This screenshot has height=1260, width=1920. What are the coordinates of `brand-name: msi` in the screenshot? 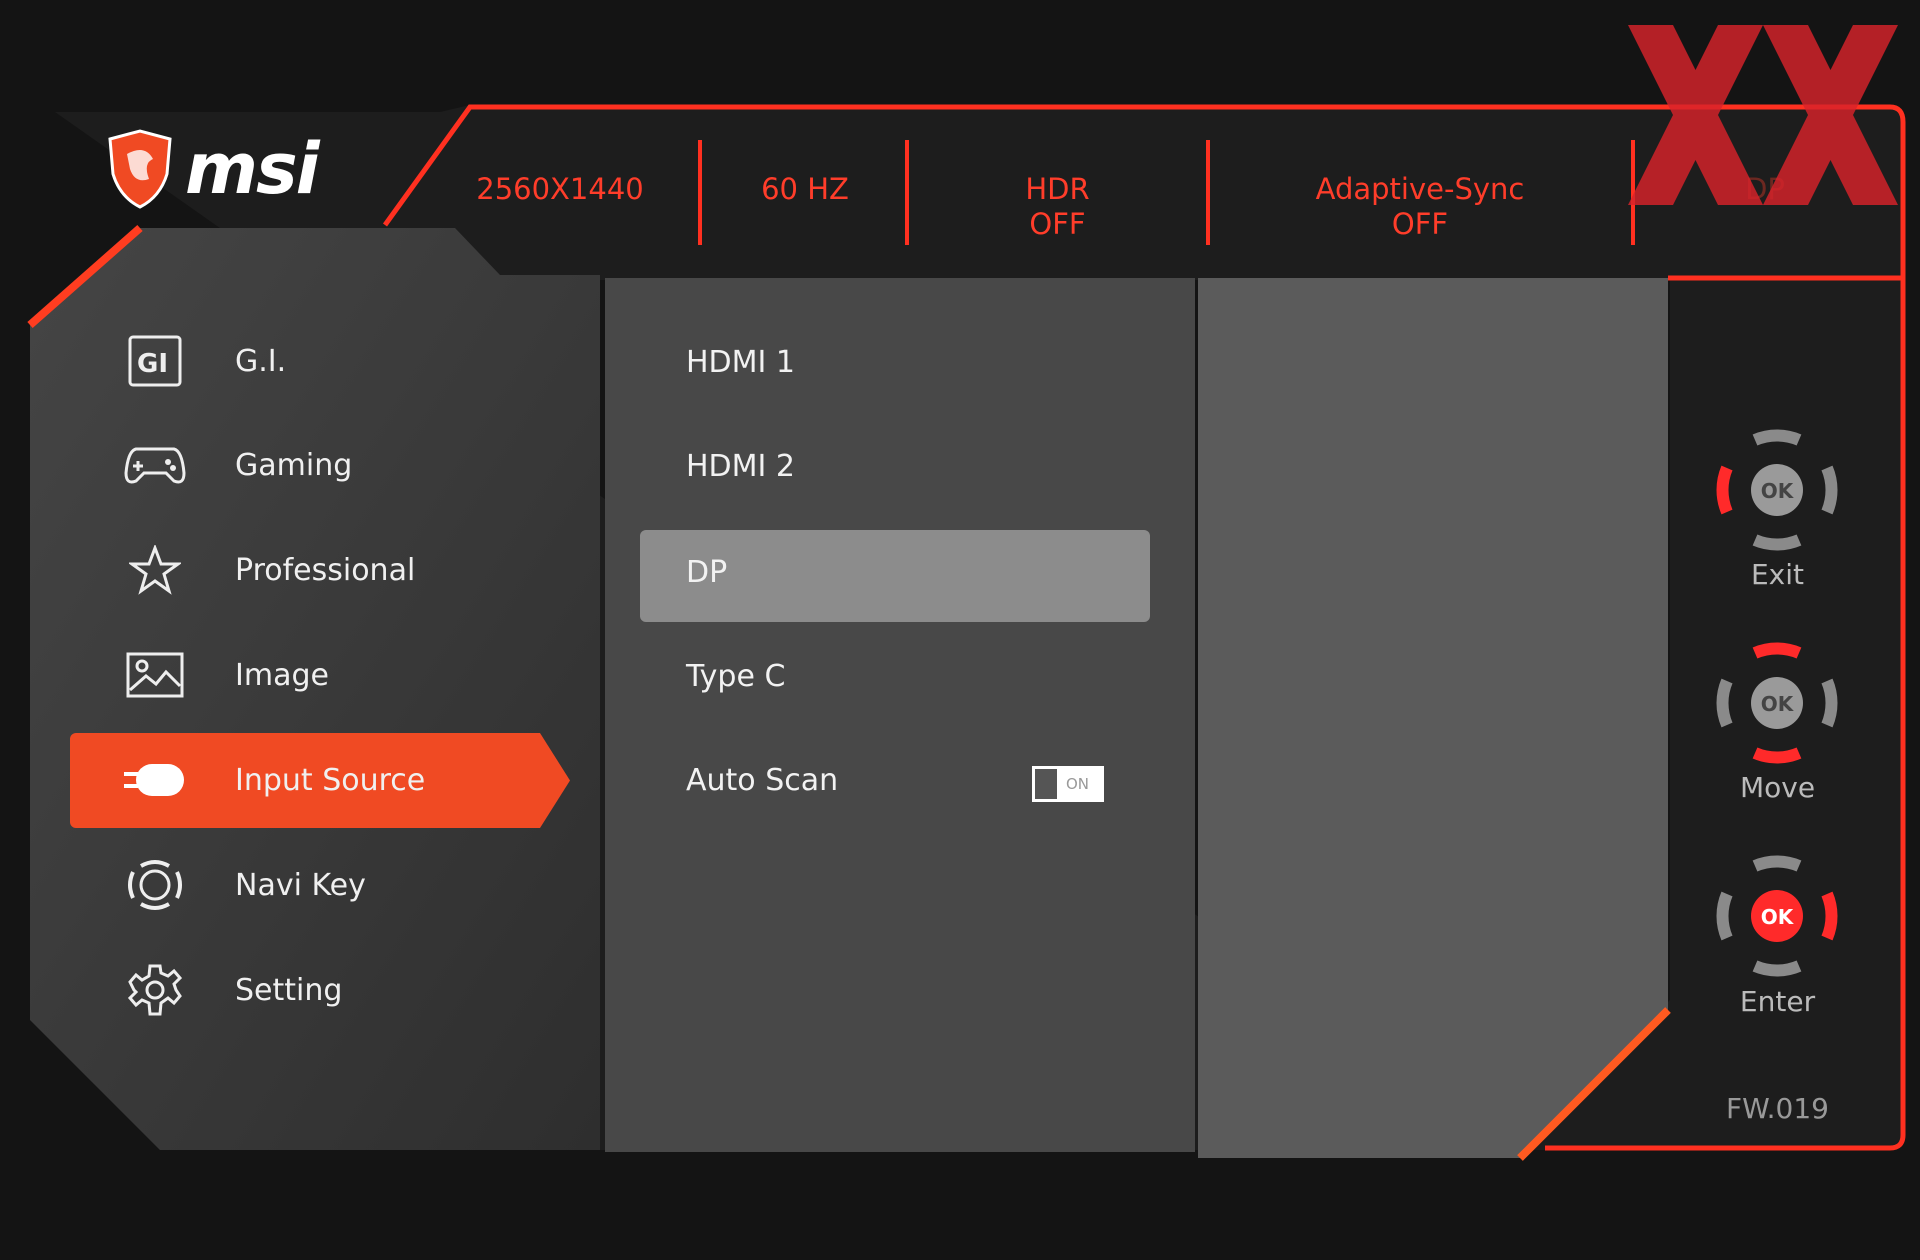 It's located at (252, 169).